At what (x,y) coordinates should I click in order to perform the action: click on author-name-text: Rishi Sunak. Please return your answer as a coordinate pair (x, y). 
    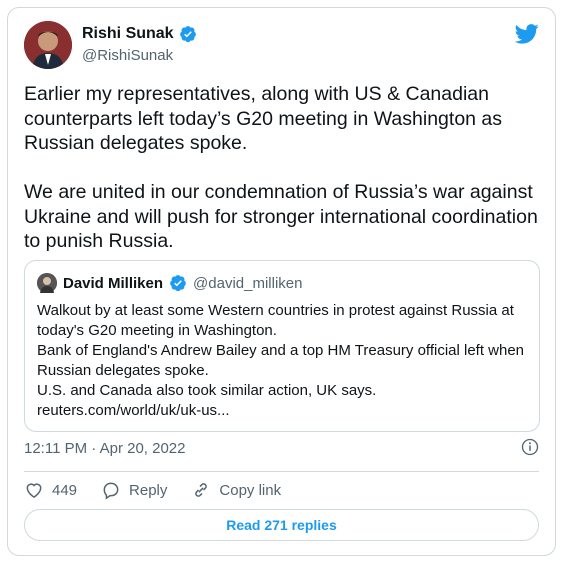
    Looking at the image, I should click on (128, 33).